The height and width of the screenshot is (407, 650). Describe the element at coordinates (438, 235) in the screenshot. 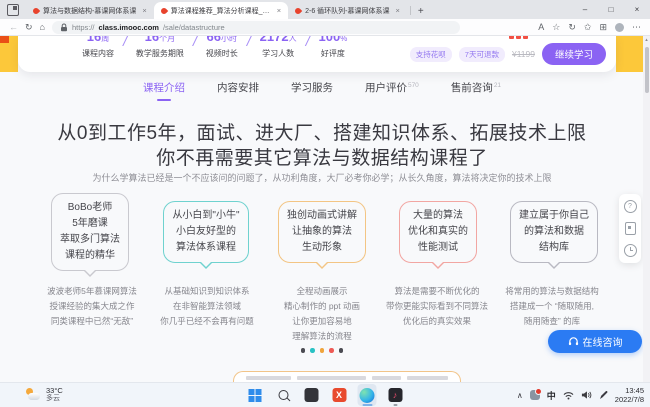

I see `feature-bubble-4: 大量的算法 优化和真实的 性能测试` at that location.